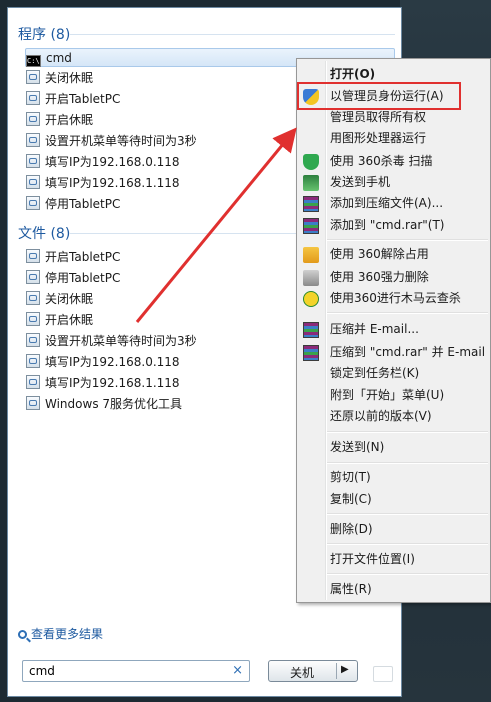  I want to click on arrow-shaft, so click(216, 225).